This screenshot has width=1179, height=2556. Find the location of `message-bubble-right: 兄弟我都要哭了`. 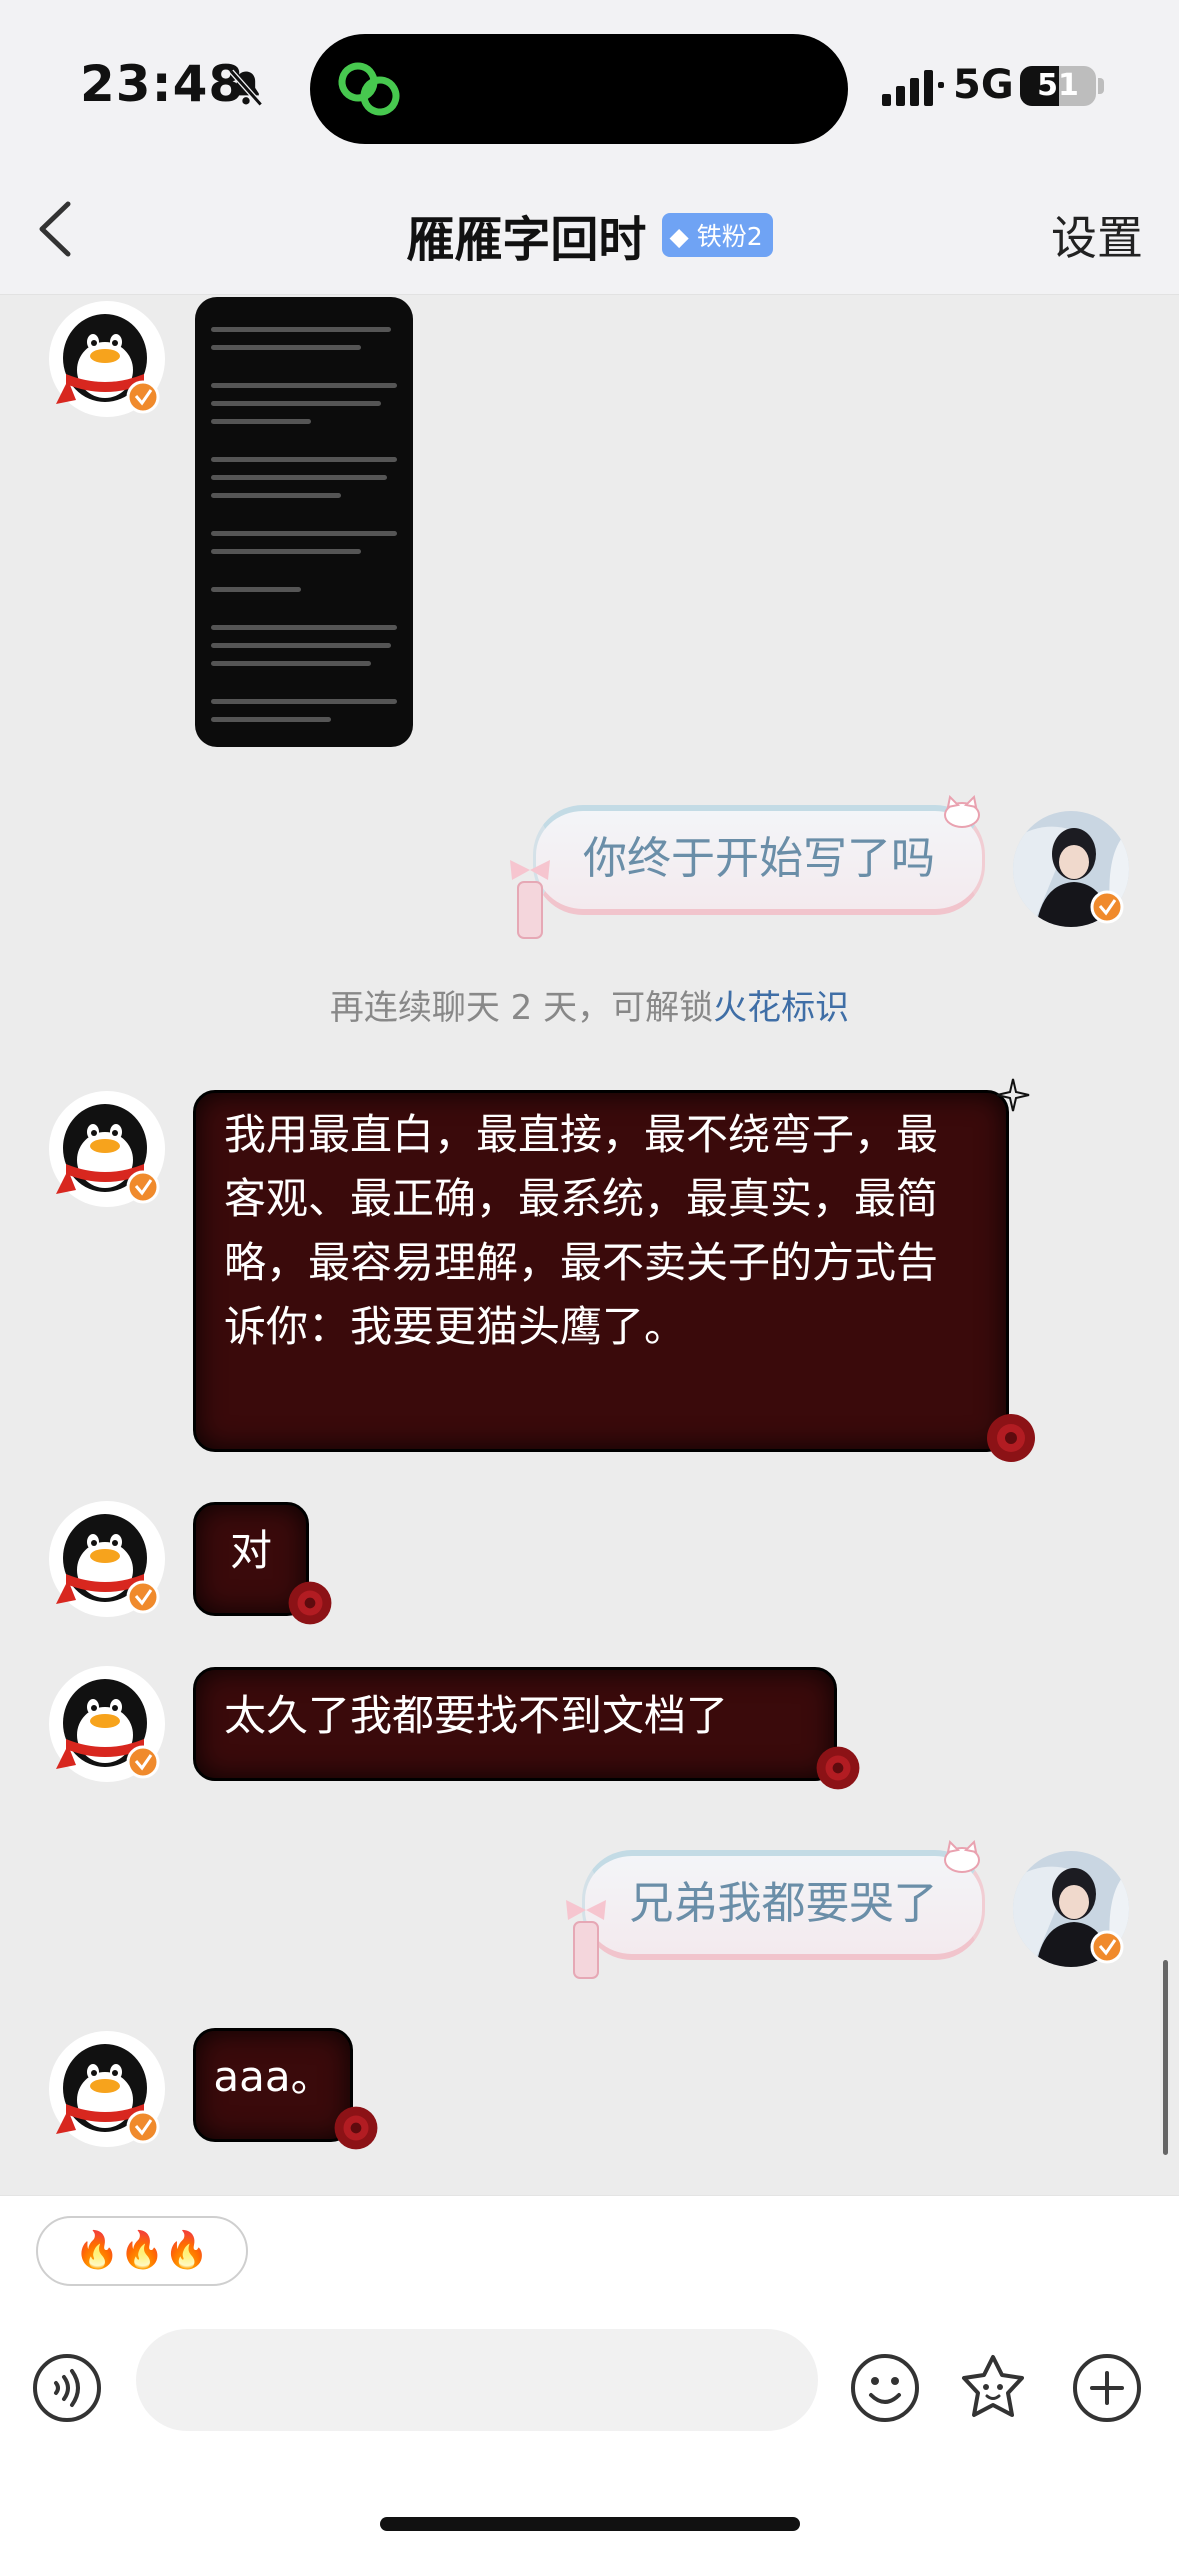

message-bubble-right: 兄弟我都要哭了 is located at coordinates (783, 1905).